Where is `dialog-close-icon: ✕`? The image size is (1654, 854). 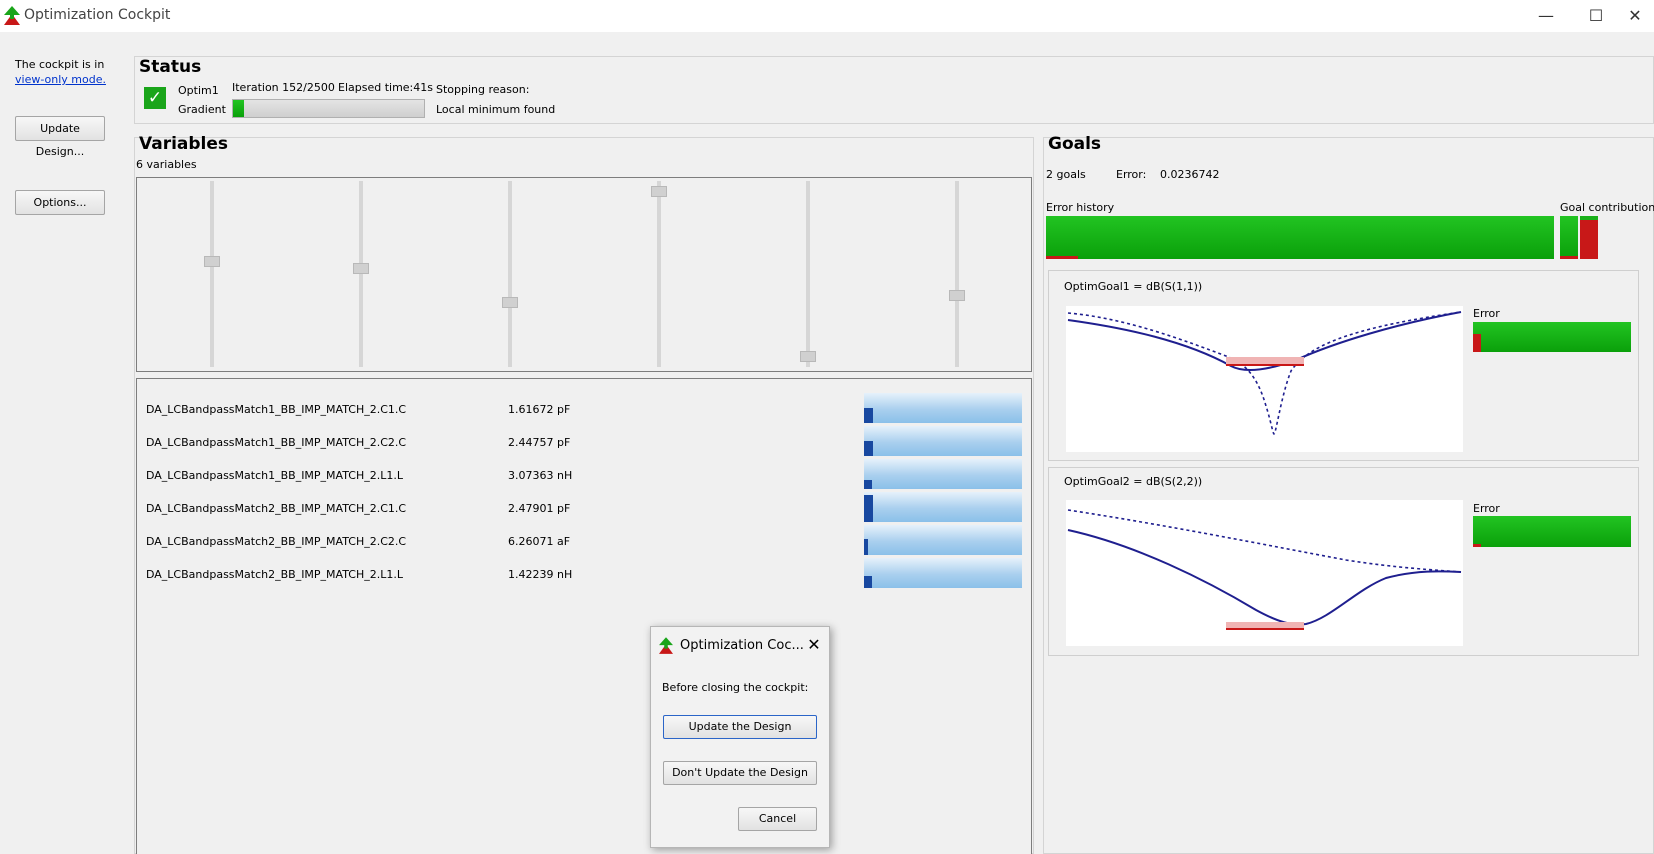 dialog-close-icon: ✕ is located at coordinates (814, 645).